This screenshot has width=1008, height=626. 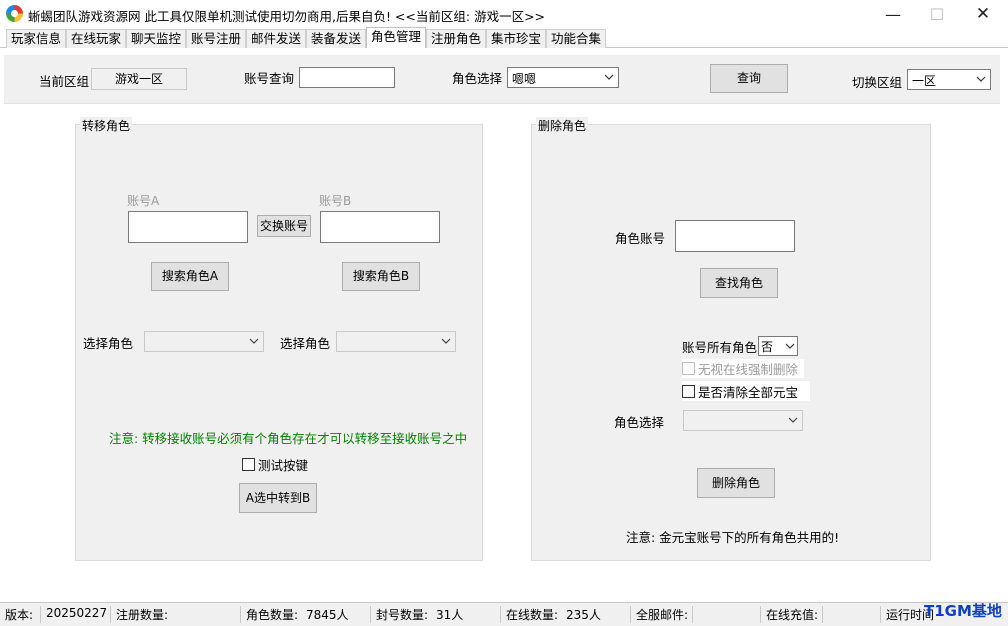 What do you see at coordinates (583, 615) in the screenshot?
I see `online-count-value: 235人` at bounding box center [583, 615].